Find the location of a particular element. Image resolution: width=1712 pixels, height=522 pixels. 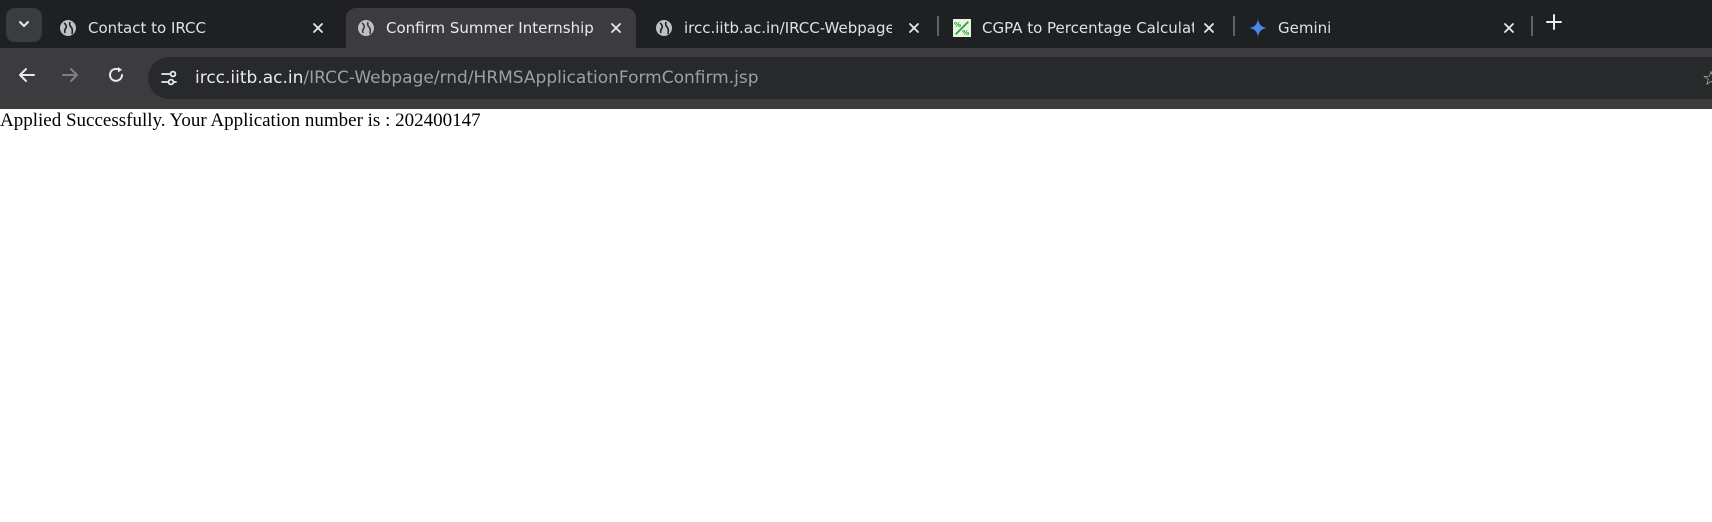

percent-calculator-icon: %% is located at coordinates (962, 28).